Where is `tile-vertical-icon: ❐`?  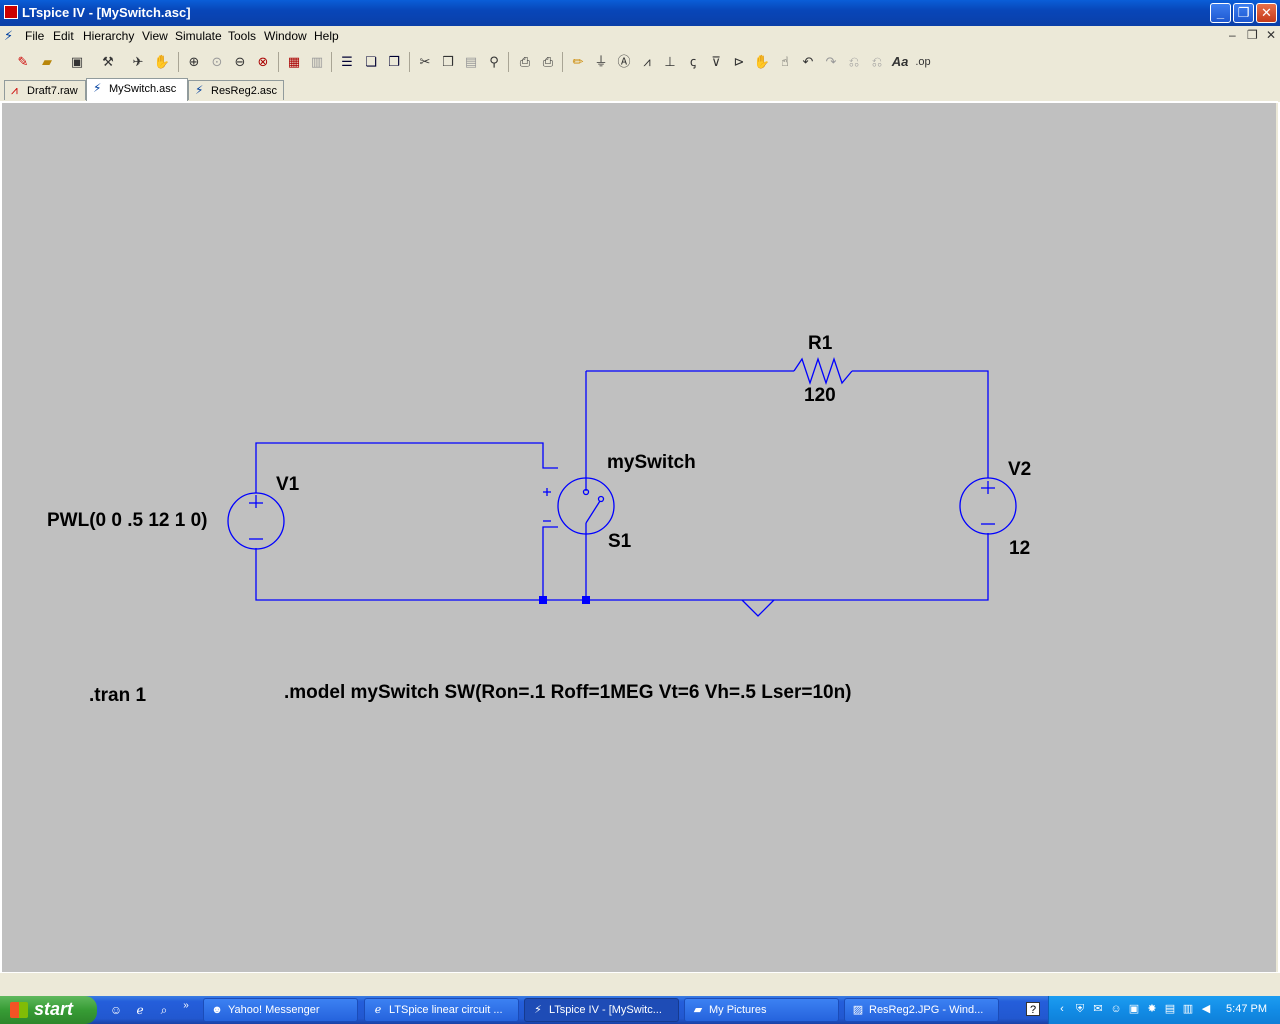 tile-vertical-icon: ❐ is located at coordinates (394, 62).